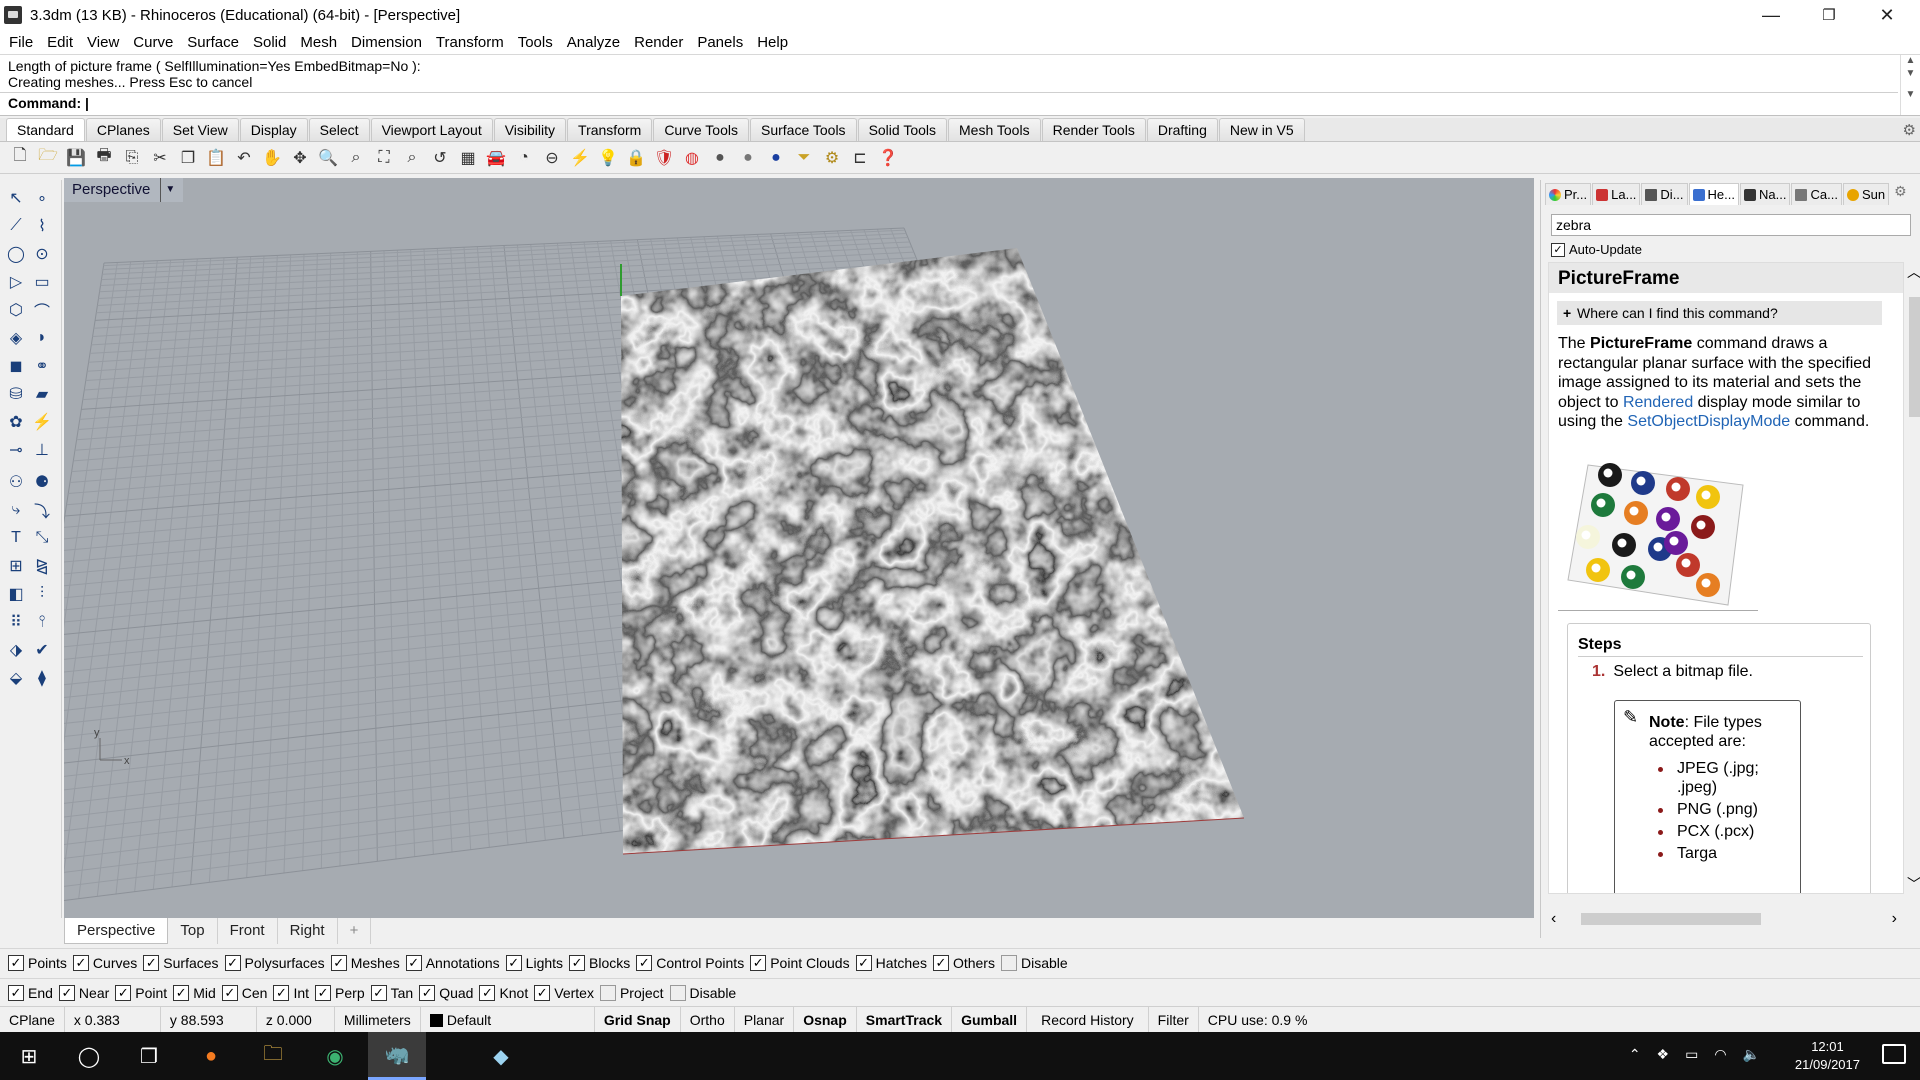 The width and height of the screenshot is (1920, 1080). Describe the element at coordinates (503, 992) in the screenshot. I see `osnap-knot: ✓ Knot` at that location.